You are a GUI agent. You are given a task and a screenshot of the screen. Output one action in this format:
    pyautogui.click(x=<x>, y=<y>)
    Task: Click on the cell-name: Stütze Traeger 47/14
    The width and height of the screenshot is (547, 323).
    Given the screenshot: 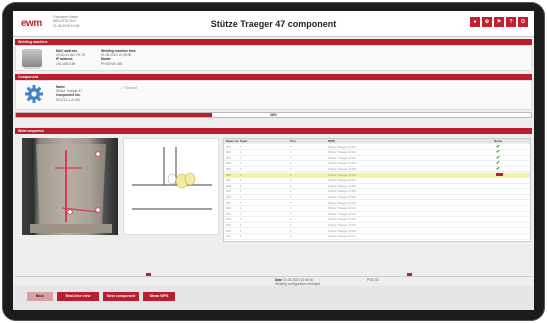 What is the action you would take?
    pyautogui.click(x=342, y=219)
    